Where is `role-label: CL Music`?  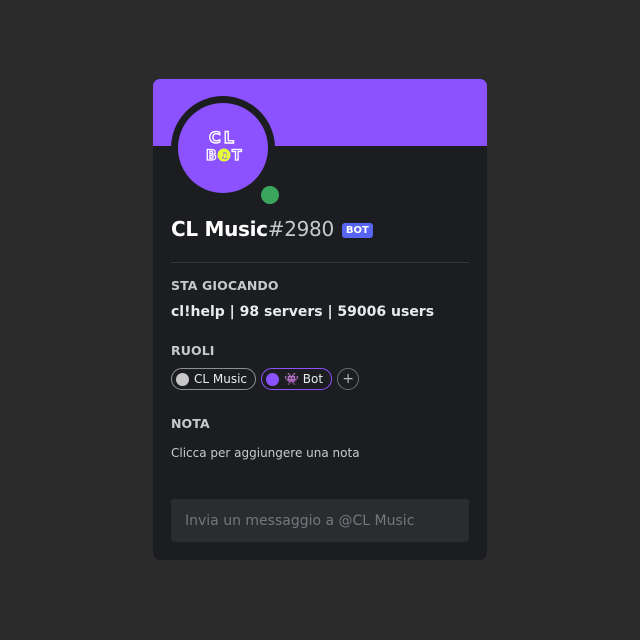 role-label: CL Music is located at coordinates (221, 379).